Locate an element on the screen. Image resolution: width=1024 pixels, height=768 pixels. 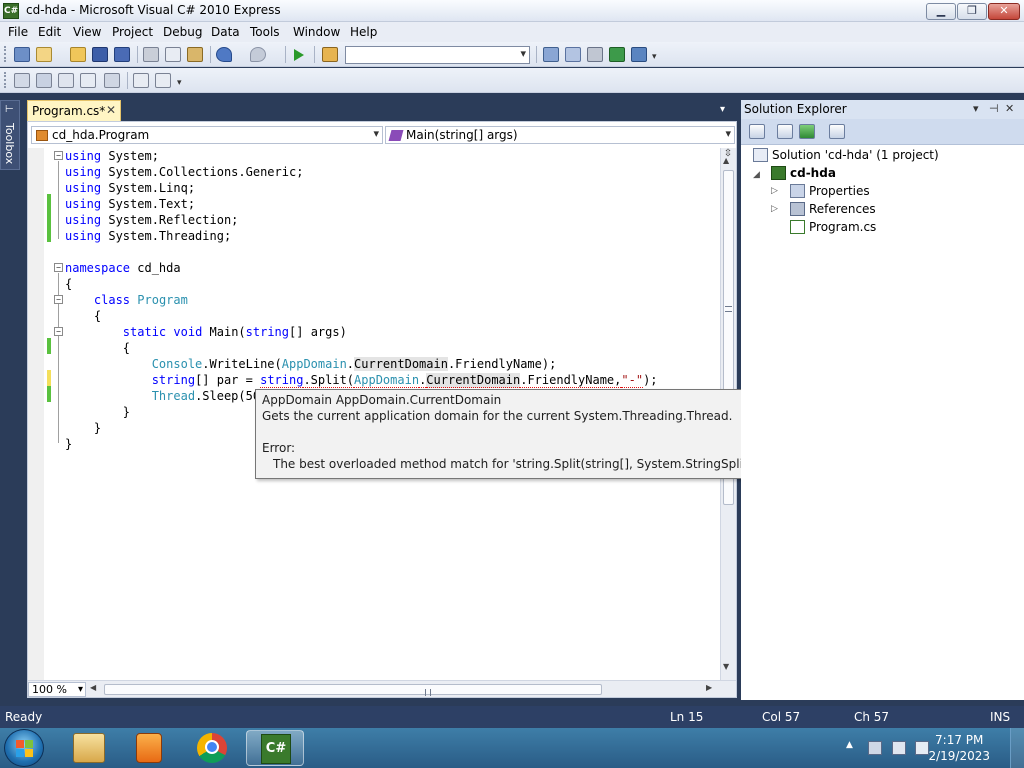
close-button: ✕ is located at coordinates (1004, 11).